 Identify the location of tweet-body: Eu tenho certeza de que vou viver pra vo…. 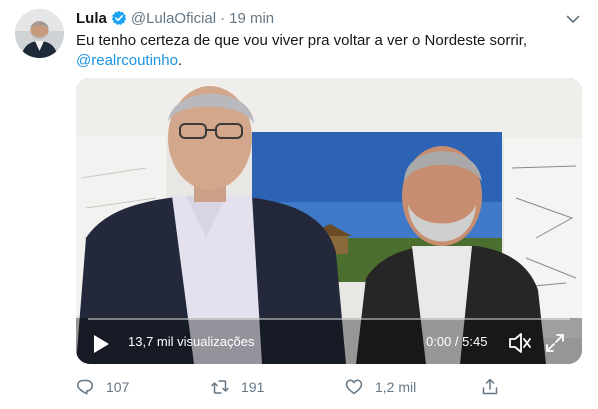
(302, 40).